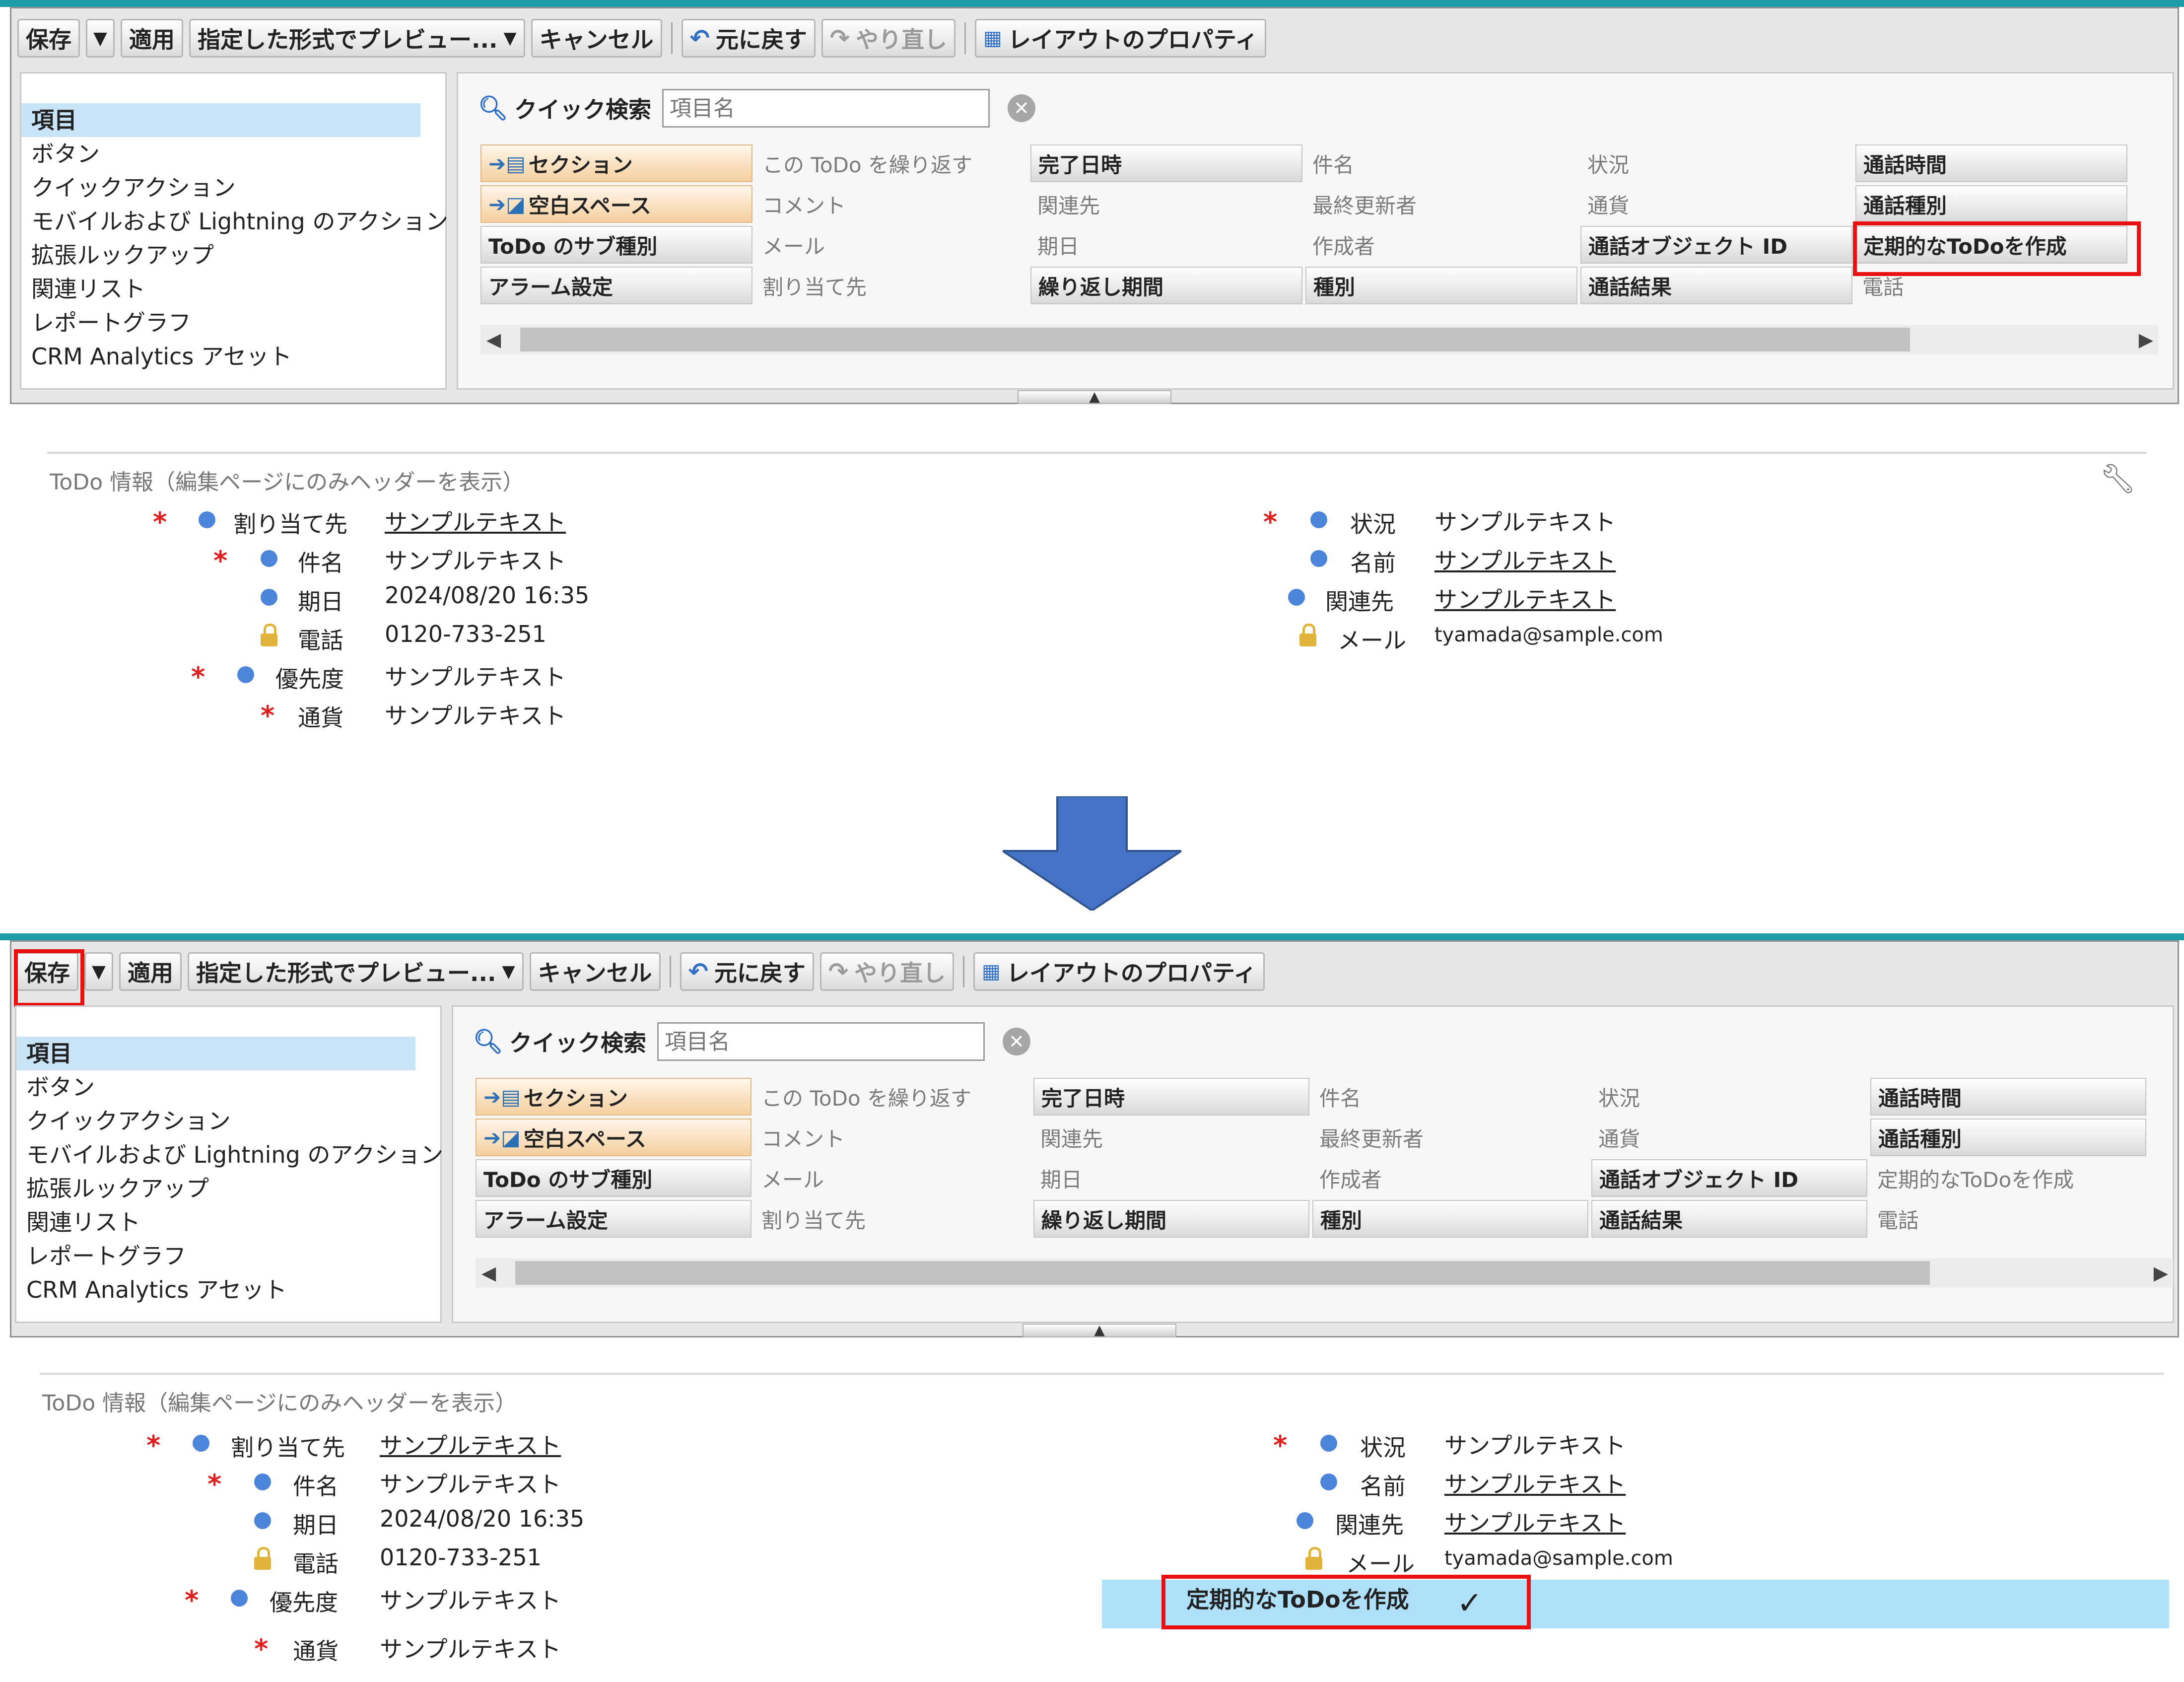  Describe the element at coordinates (316, 1563) in the screenshot. I see `field-label: 電話` at that location.